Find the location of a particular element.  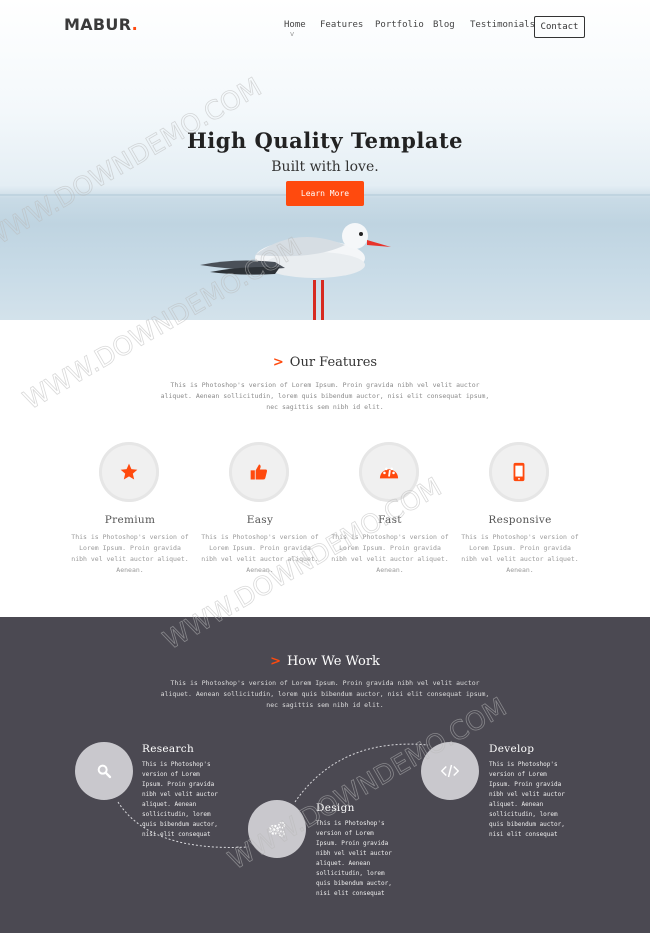

chevron-right-icon: > is located at coordinates (278, 362).